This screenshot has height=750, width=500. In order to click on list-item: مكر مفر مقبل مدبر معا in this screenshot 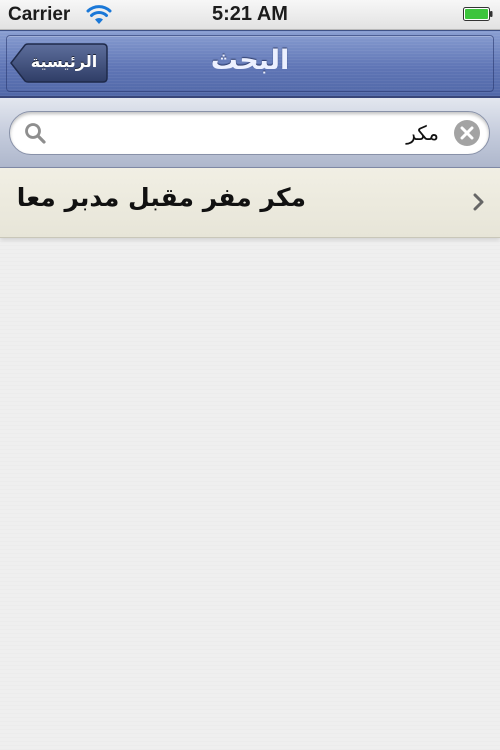, I will do `click(250, 203)`.